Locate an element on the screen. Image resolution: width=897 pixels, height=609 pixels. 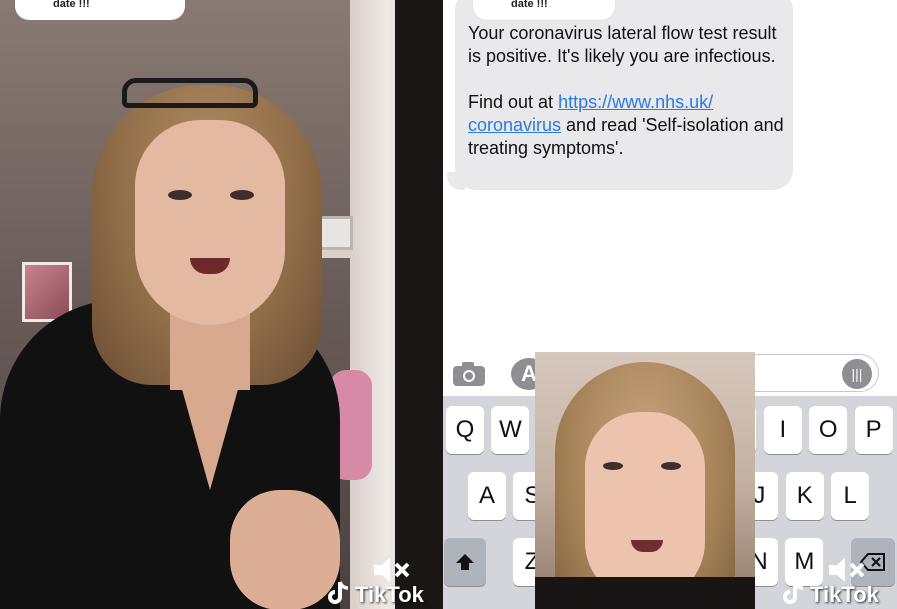
person-hand is located at coordinates (285, 549).